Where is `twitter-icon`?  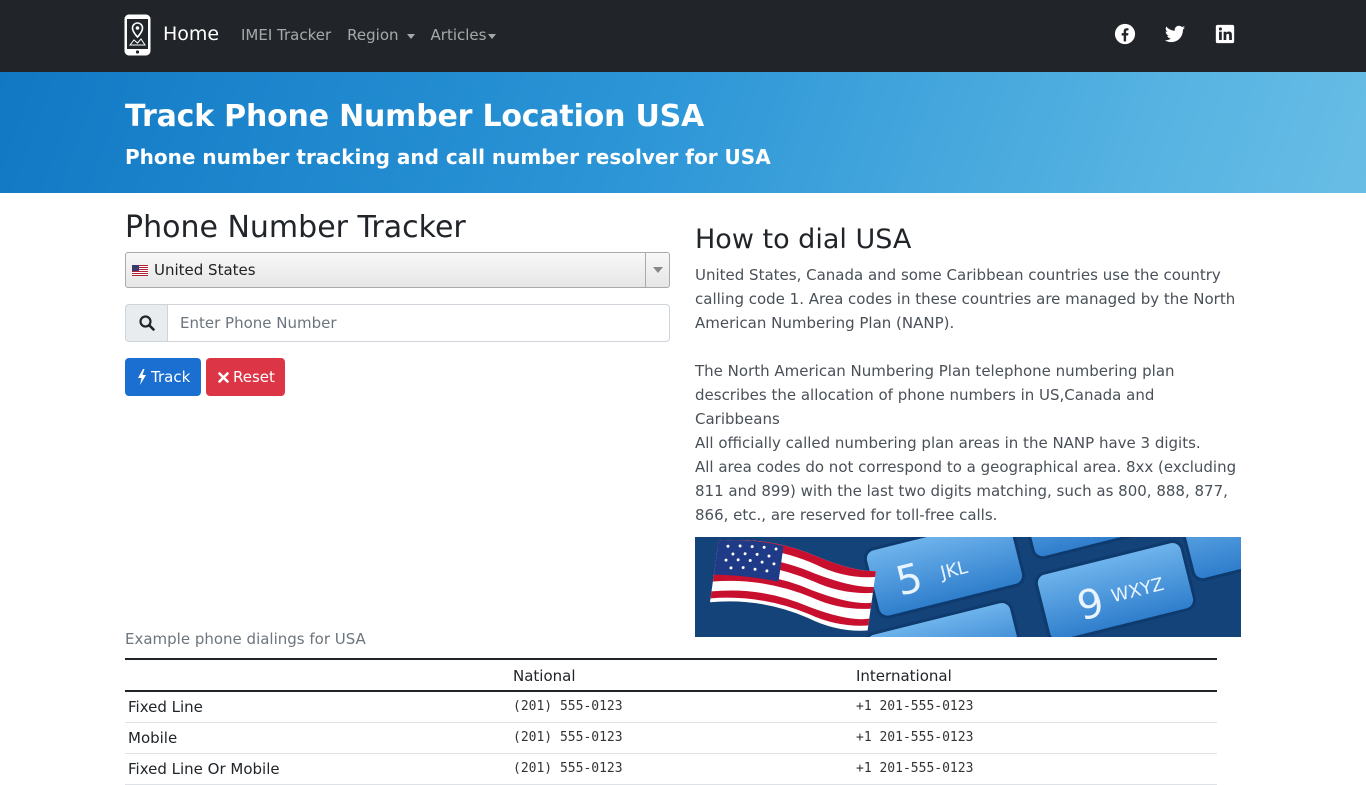
twitter-icon is located at coordinates (1175, 34).